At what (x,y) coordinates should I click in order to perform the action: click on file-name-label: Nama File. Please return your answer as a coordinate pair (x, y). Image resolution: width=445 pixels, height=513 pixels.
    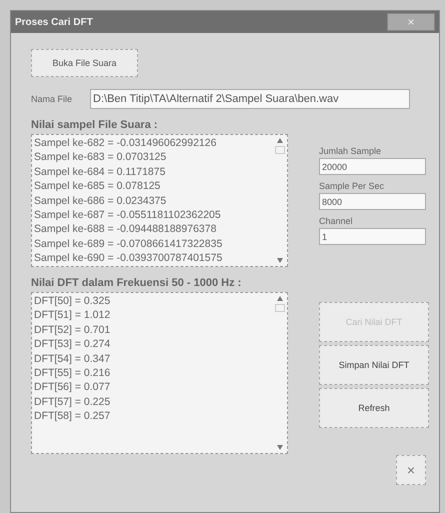
    Looking at the image, I should click on (51, 99).